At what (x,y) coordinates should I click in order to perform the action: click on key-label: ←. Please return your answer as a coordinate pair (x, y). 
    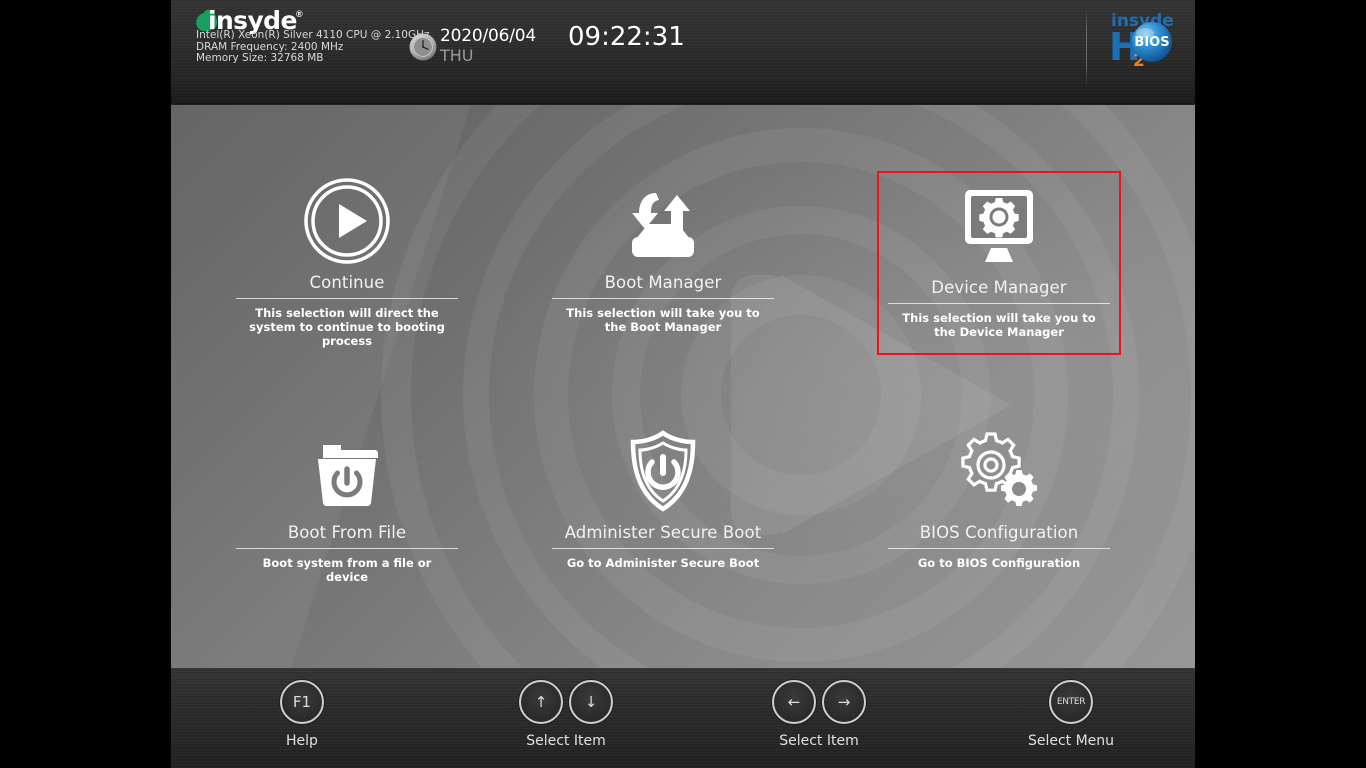
    Looking at the image, I should click on (794, 702).